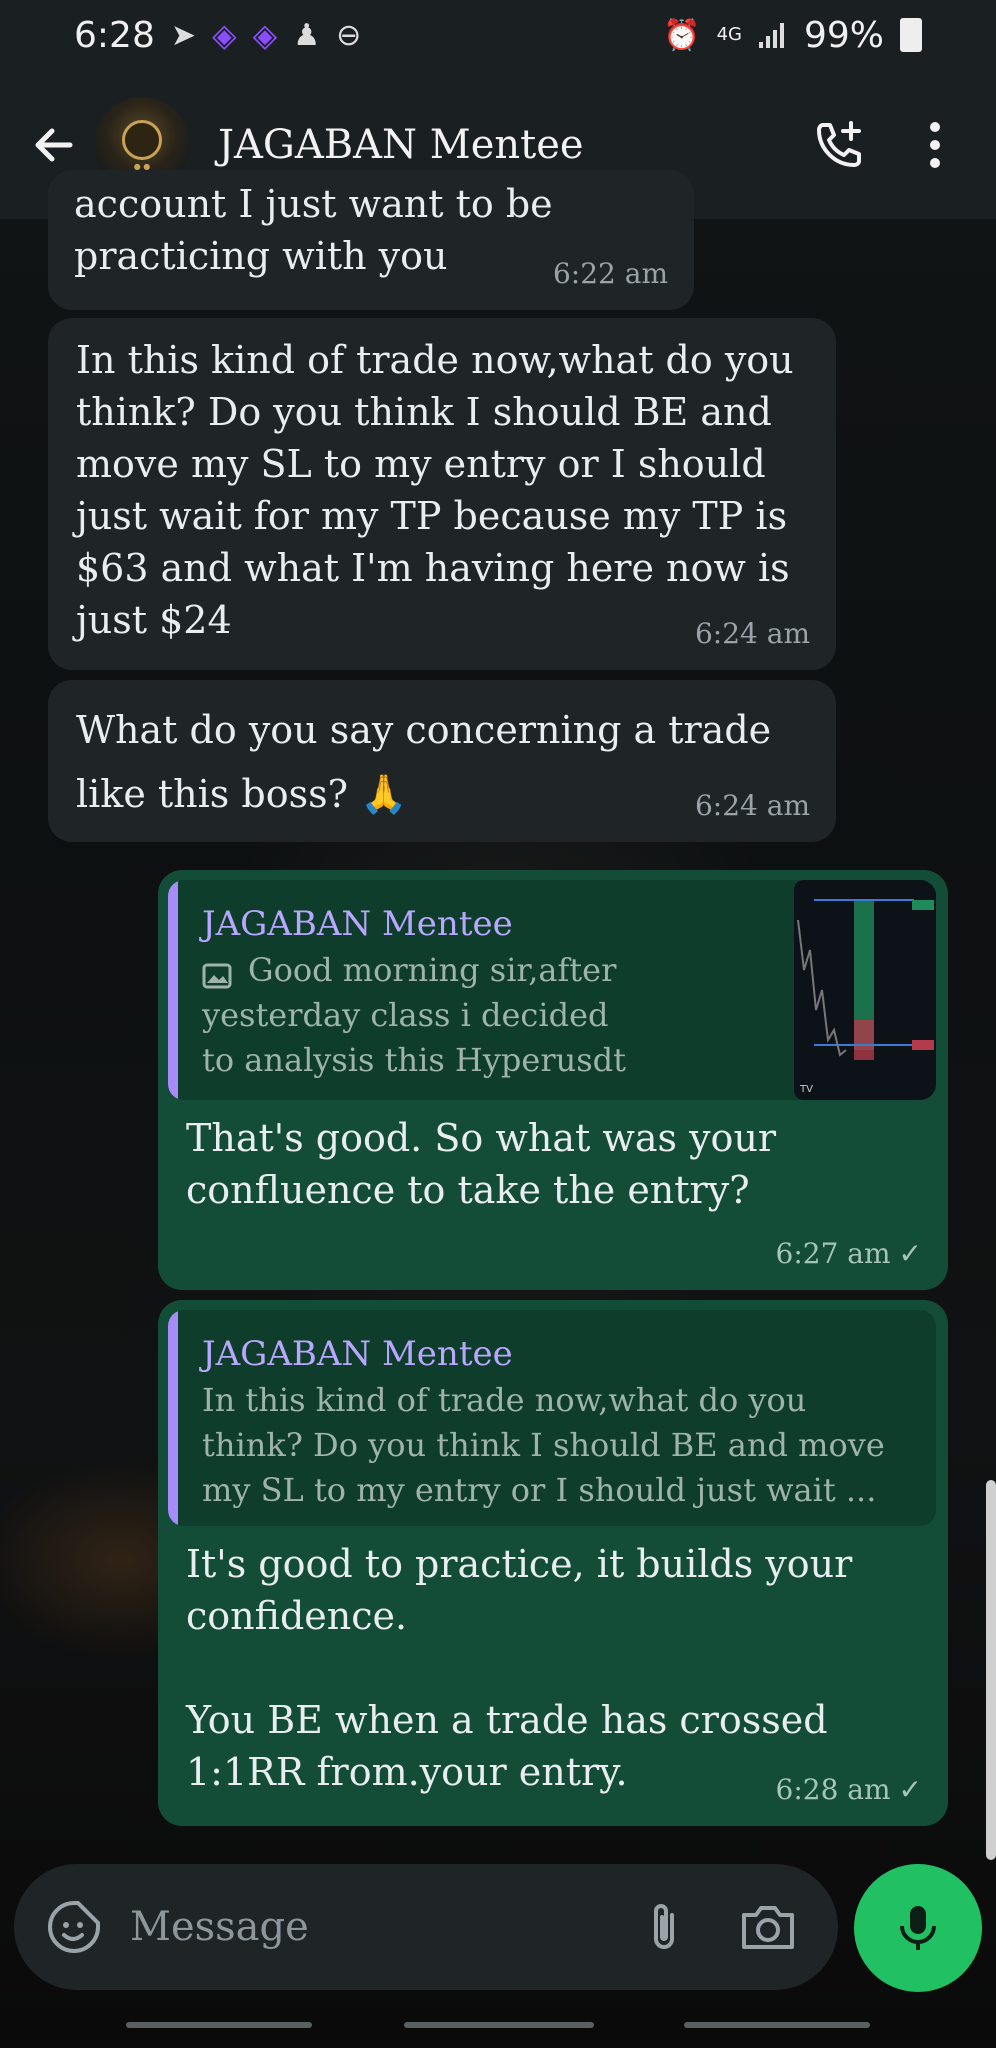  What do you see at coordinates (843, 35) in the screenshot?
I see `battery-percent: 99%` at bounding box center [843, 35].